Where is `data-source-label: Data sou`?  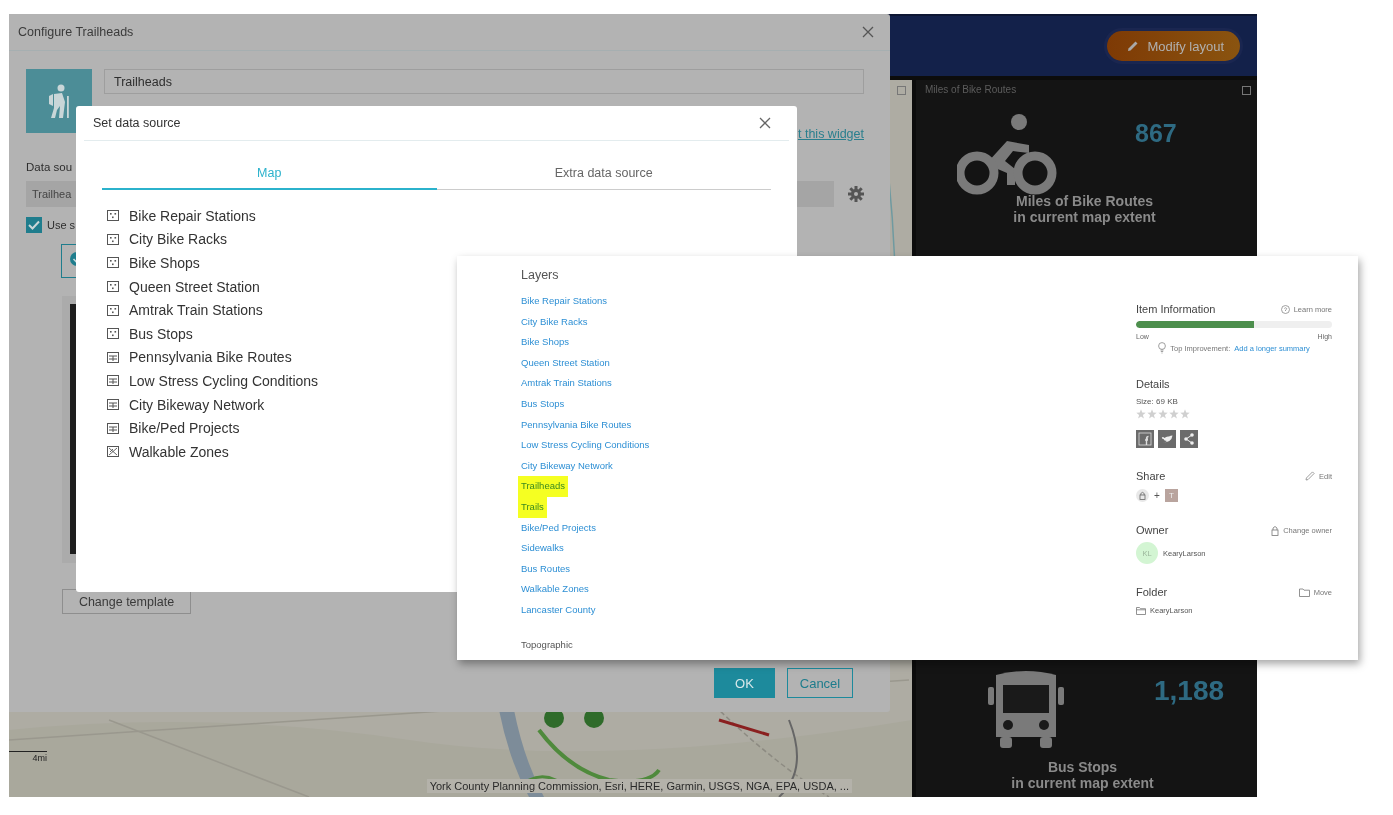
data-source-label: Data sou is located at coordinates (49, 167).